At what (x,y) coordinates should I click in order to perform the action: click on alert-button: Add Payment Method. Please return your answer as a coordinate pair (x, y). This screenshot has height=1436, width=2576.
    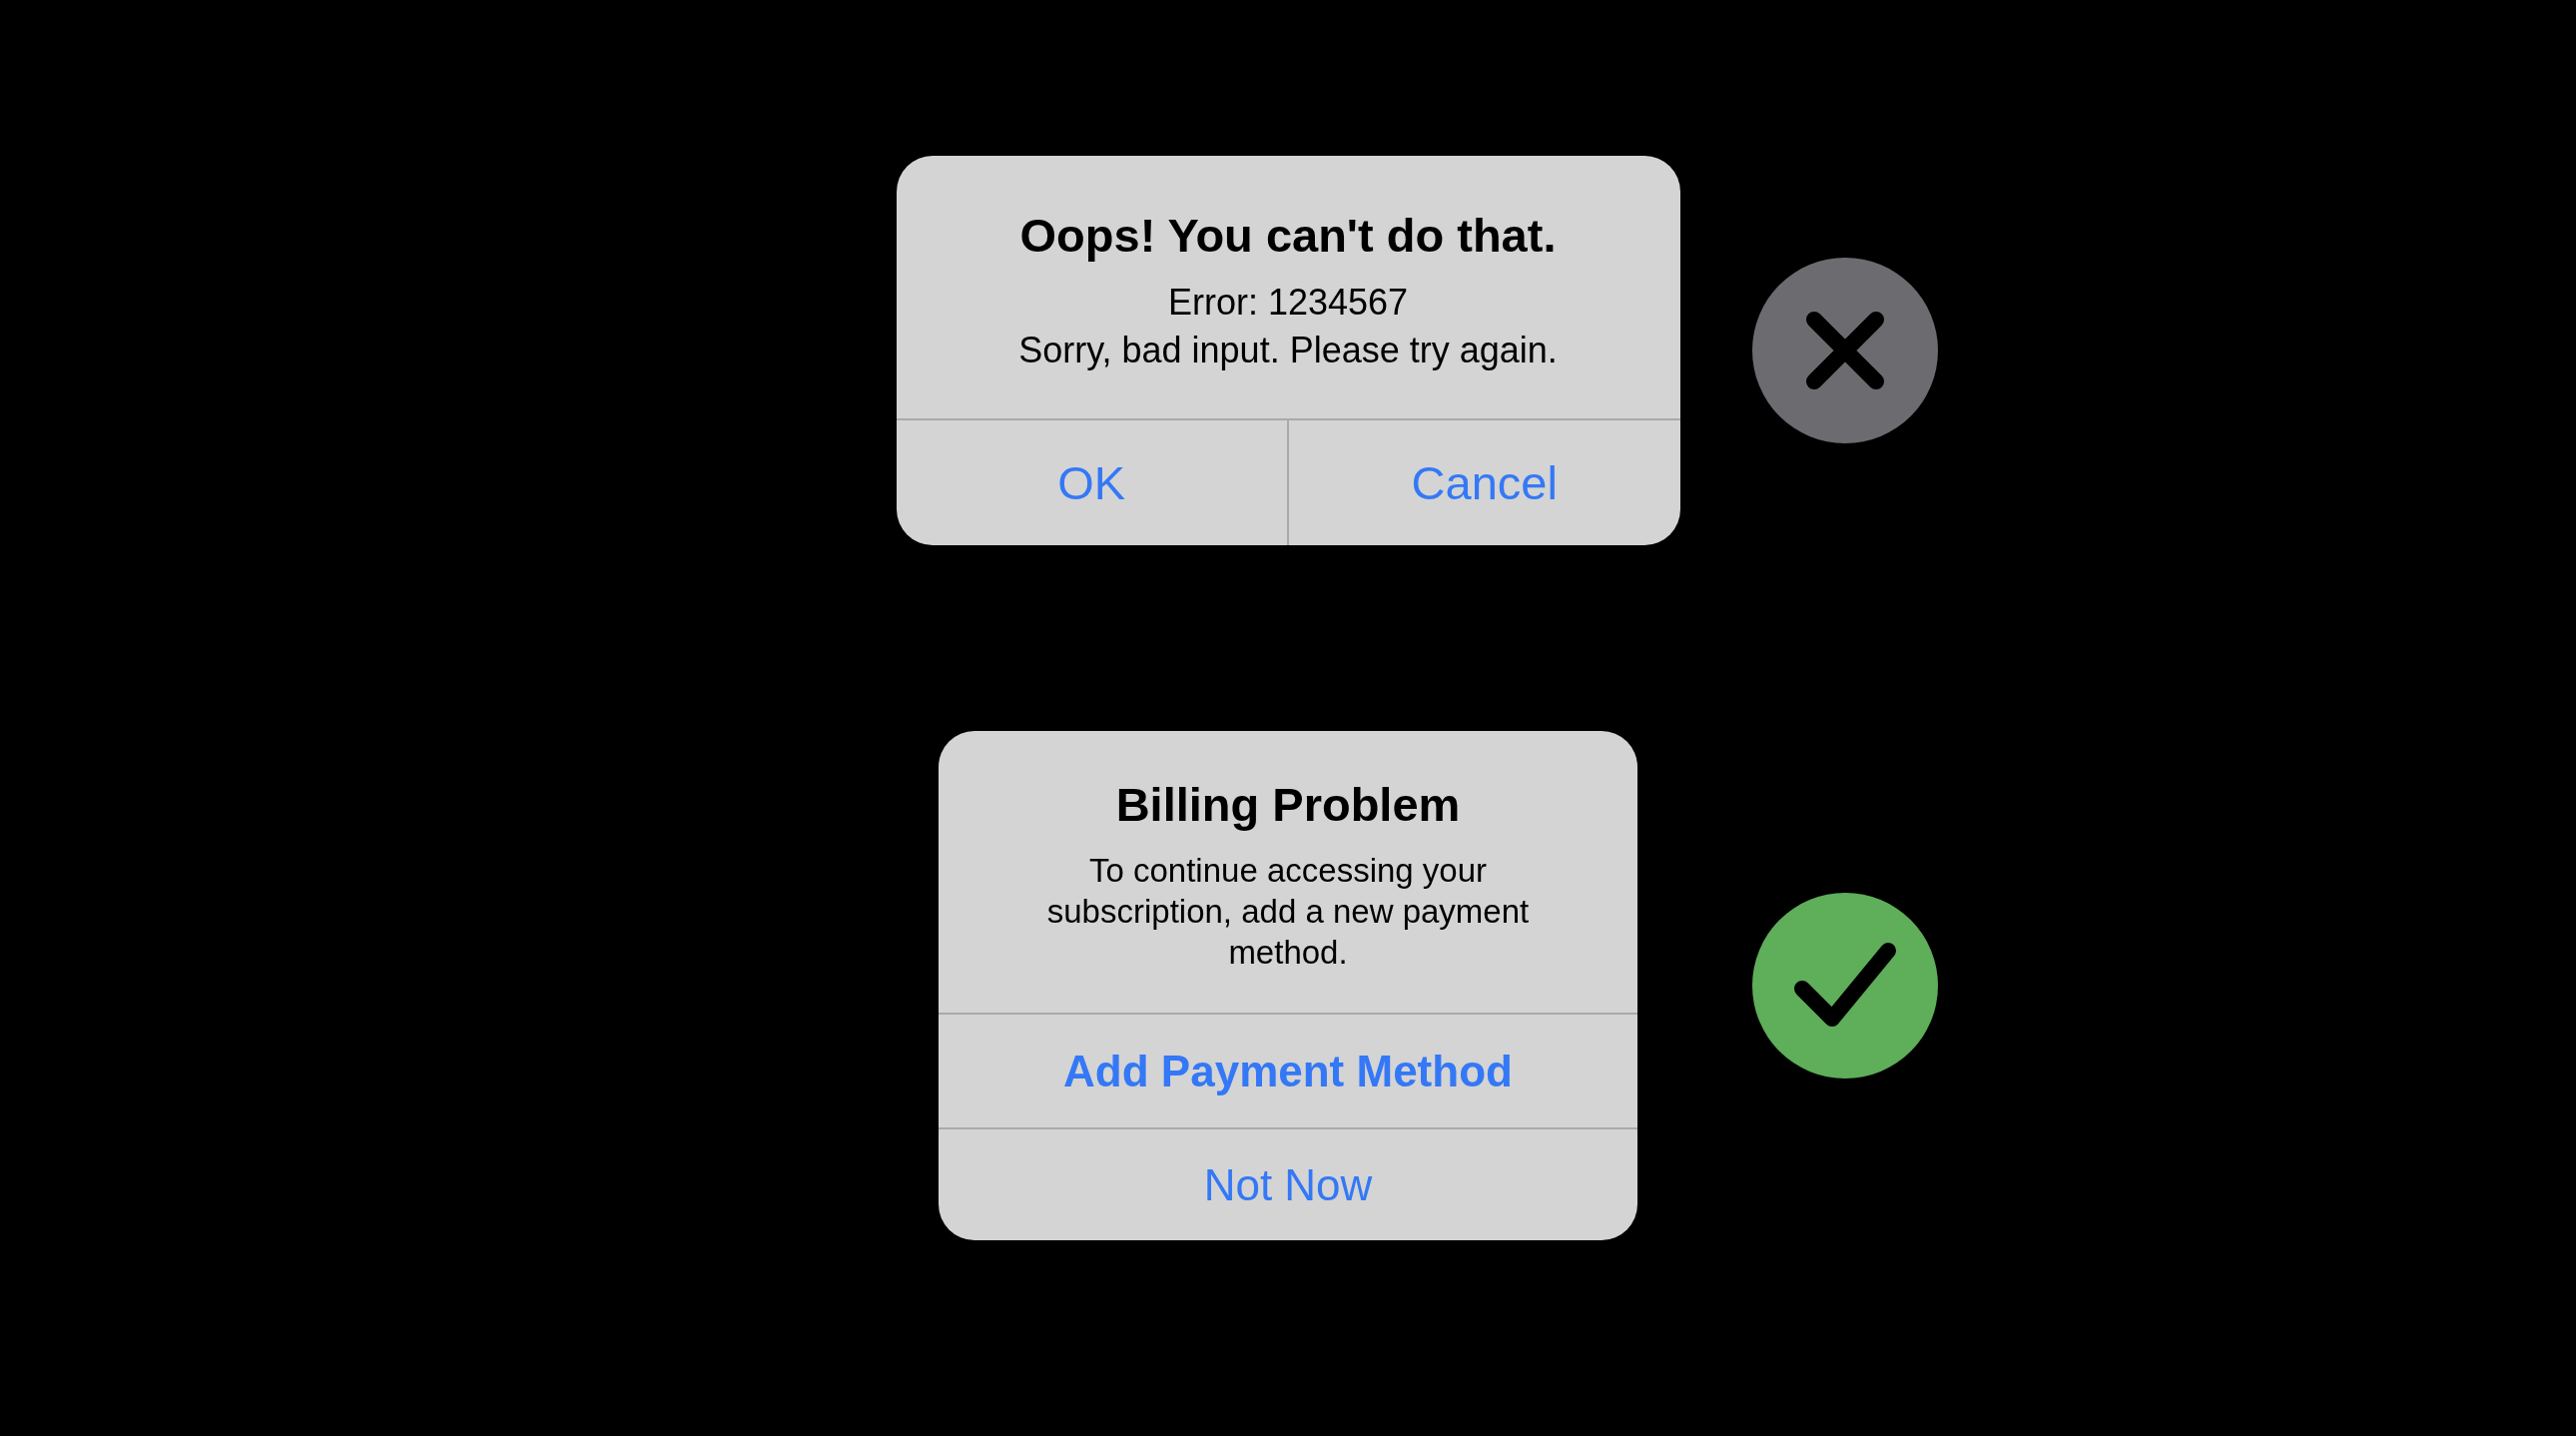
    Looking at the image, I should click on (1288, 1071).